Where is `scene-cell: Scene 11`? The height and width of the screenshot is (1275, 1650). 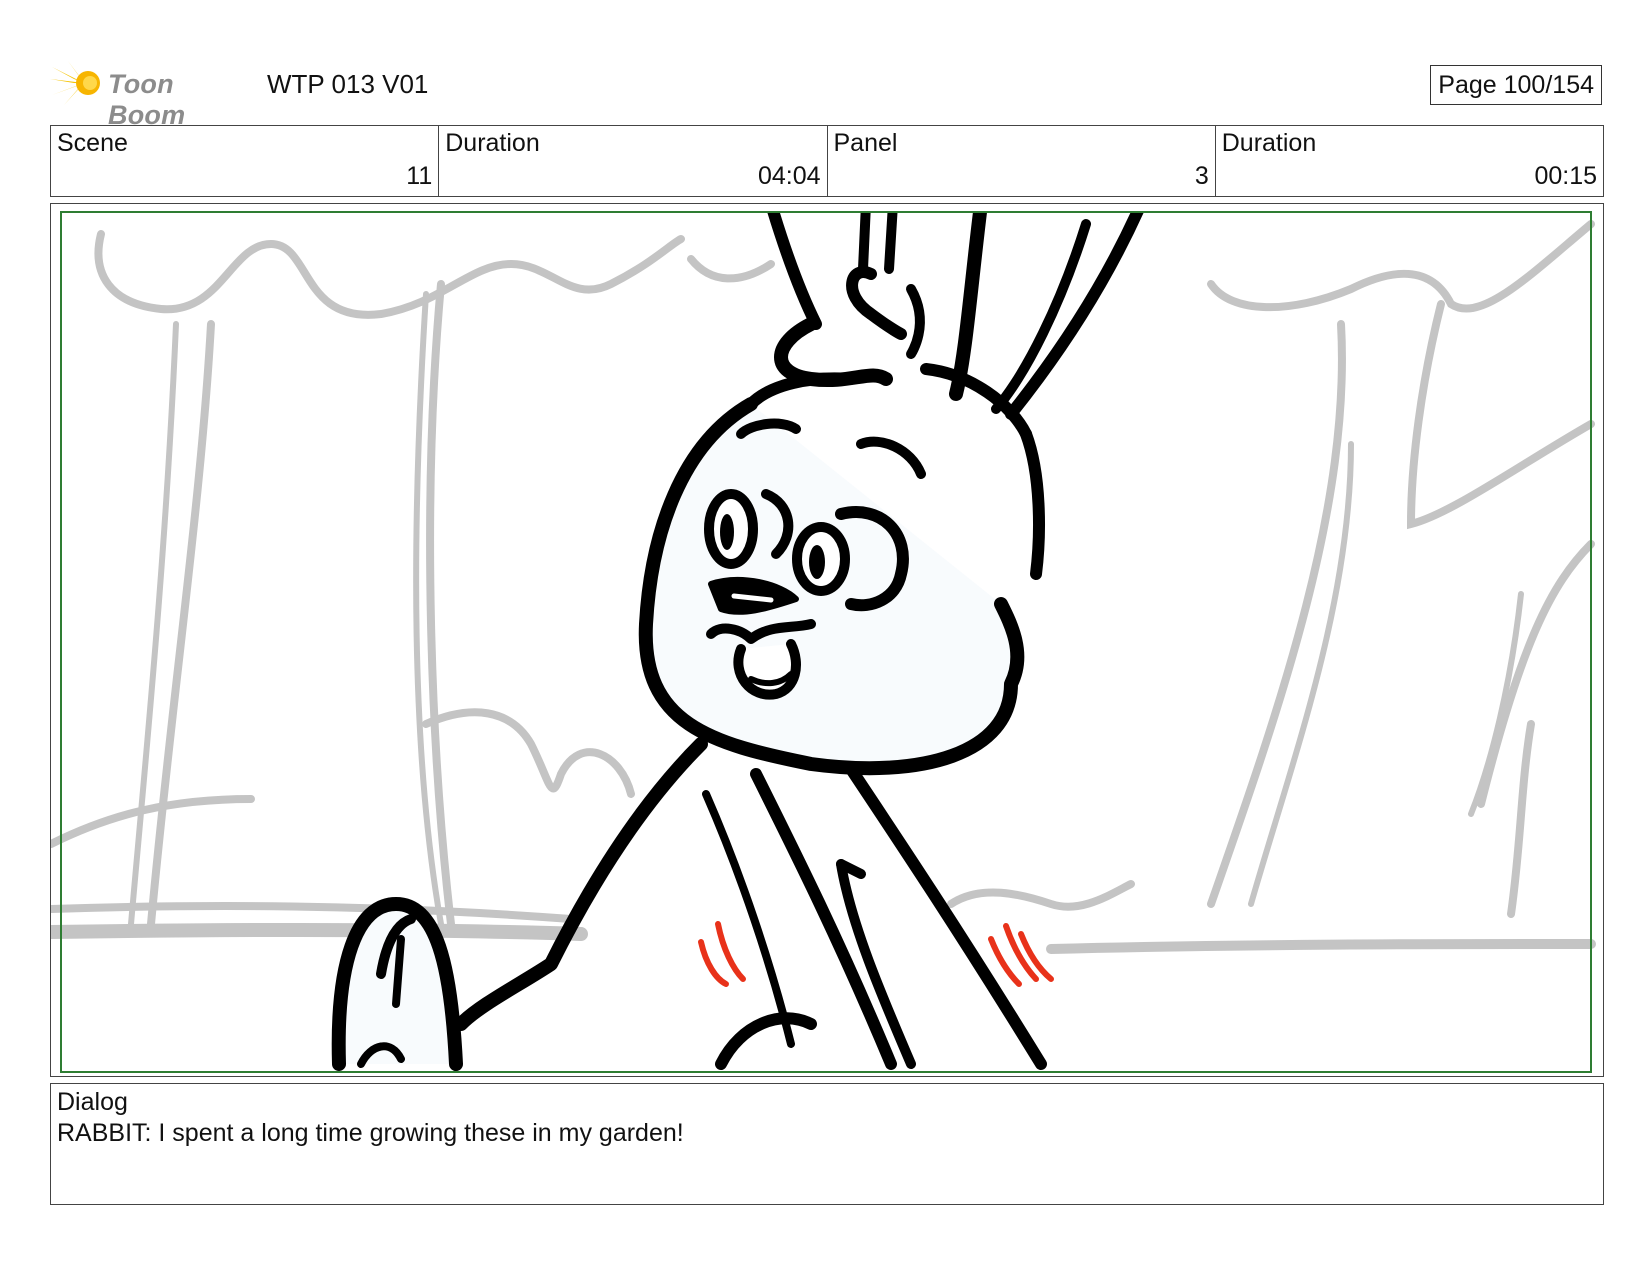
scene-cell: Scene 11 is located at coordinates (245, 161).